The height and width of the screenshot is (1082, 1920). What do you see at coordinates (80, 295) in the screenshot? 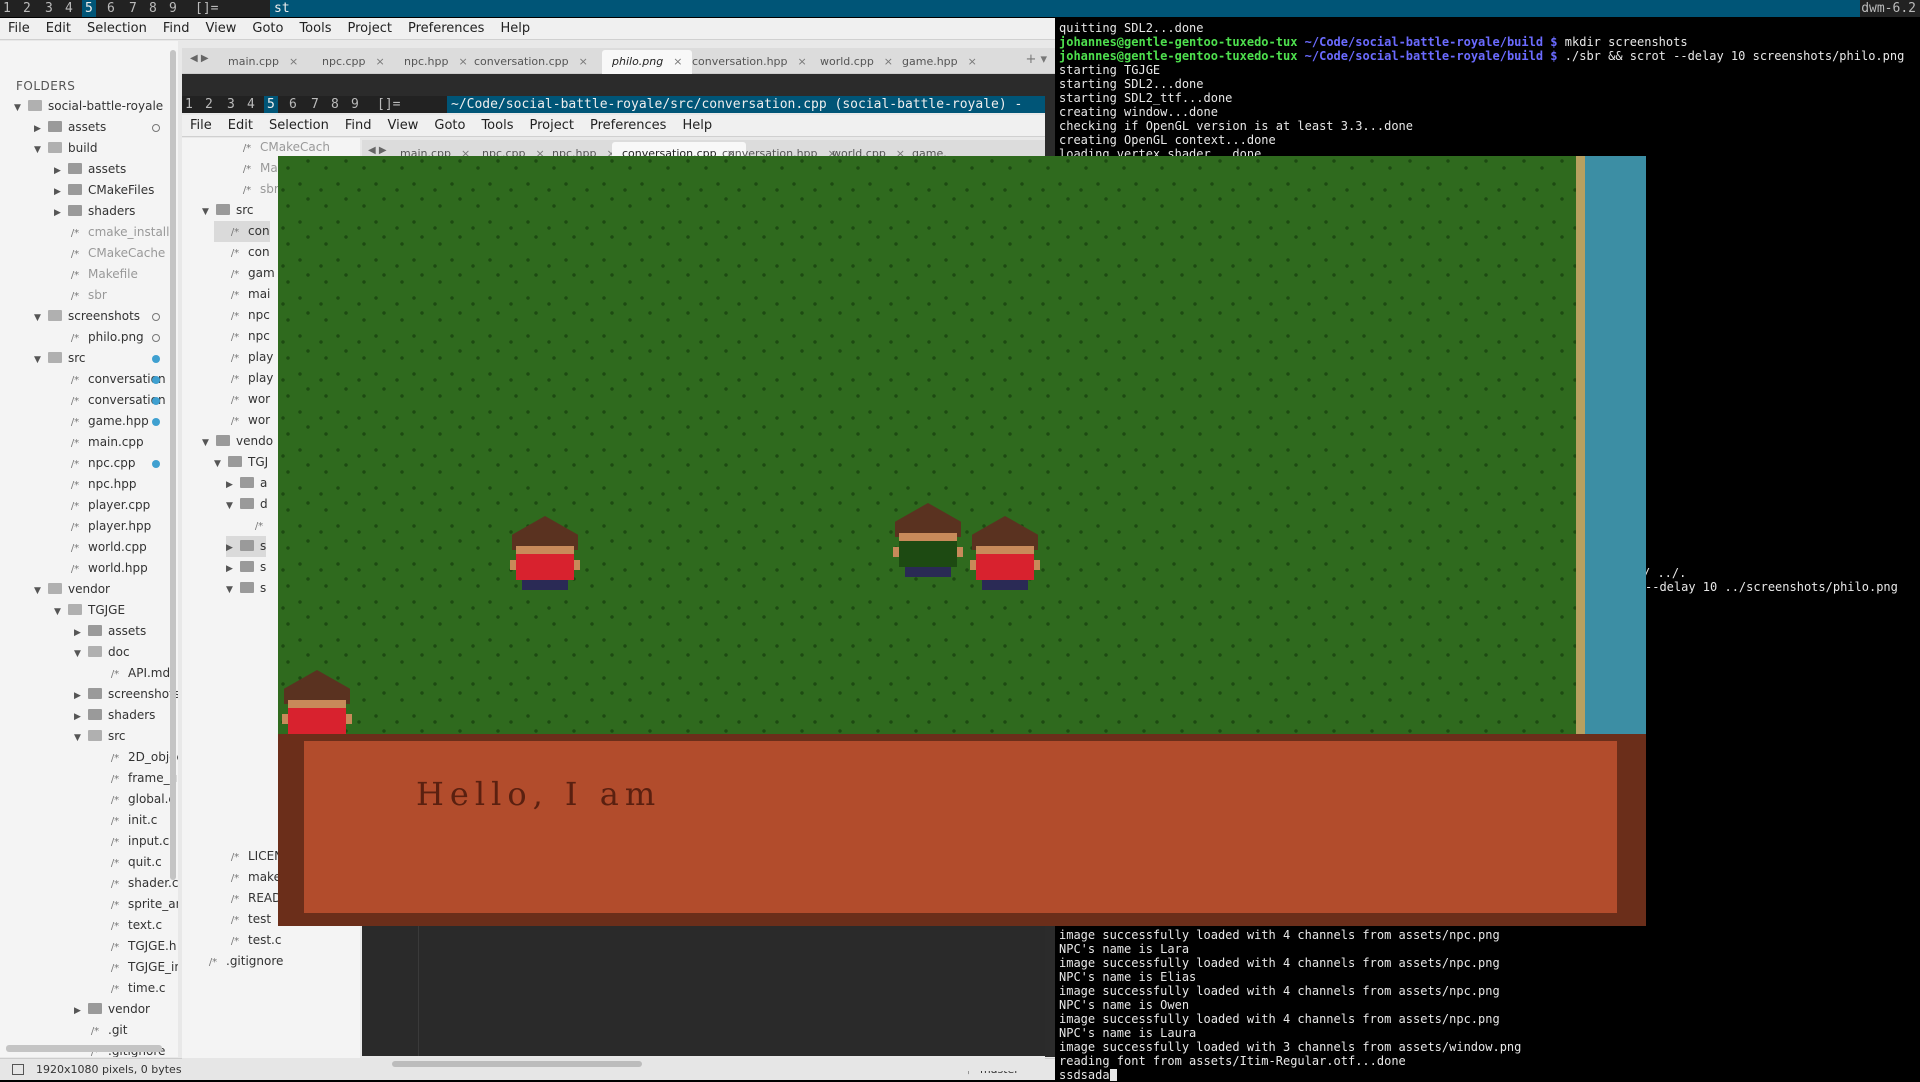
I see `sidebar-tree-item: /* sbr` at bounding box center [80, 295].